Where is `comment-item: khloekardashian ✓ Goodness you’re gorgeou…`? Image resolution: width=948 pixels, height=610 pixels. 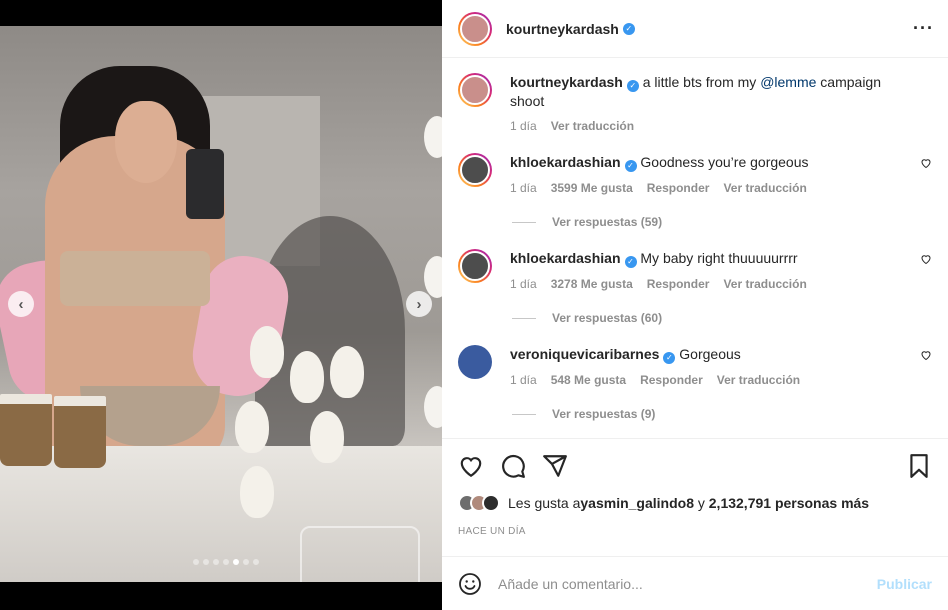 comment-item: khloekardashian ✓ Goodness you’re gorgeou… is located at coordinates (695, 175).